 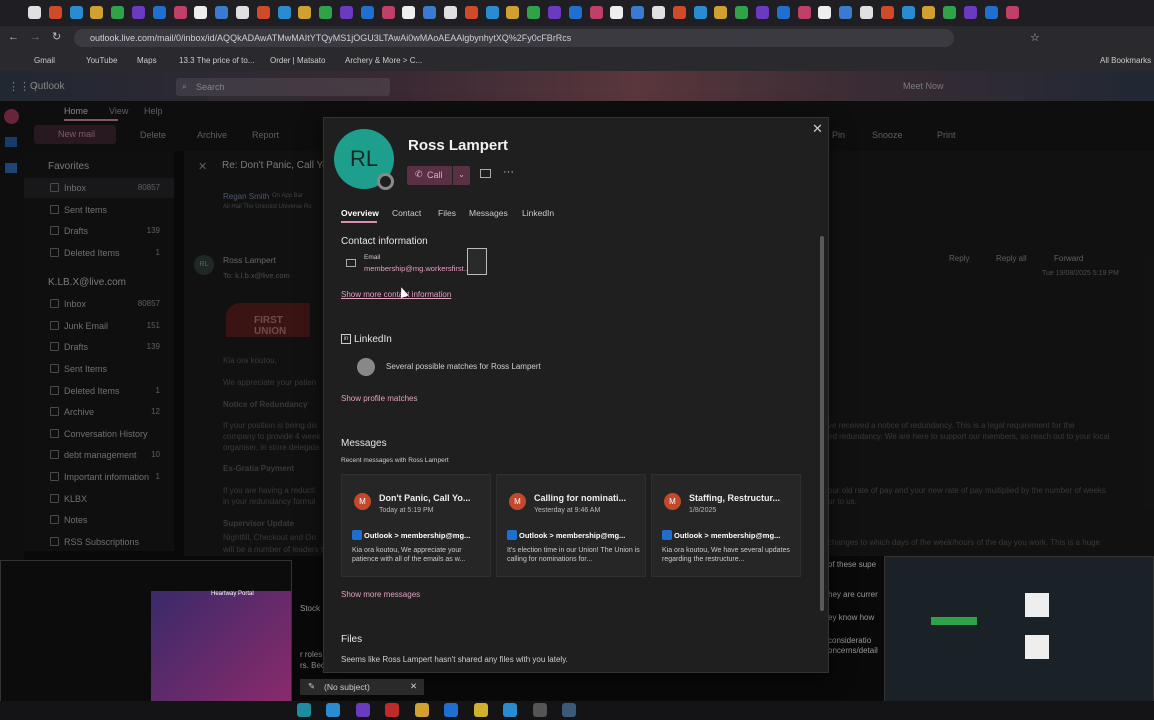 I want to click on linkedin-icon: in, so click(x=346, y=339).